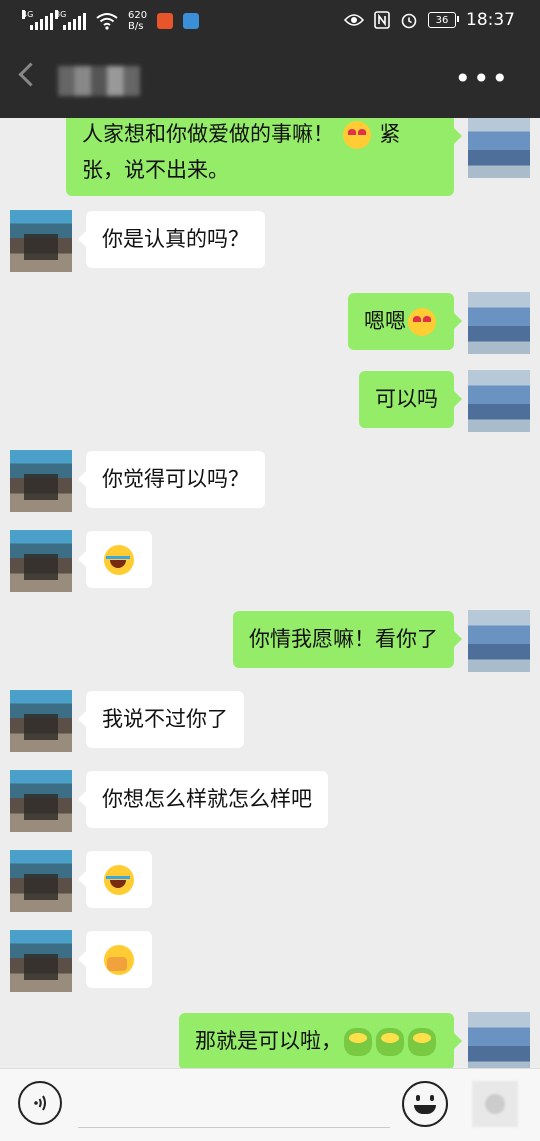  I want to click on speed-unit: B/s, so click(136, 26).